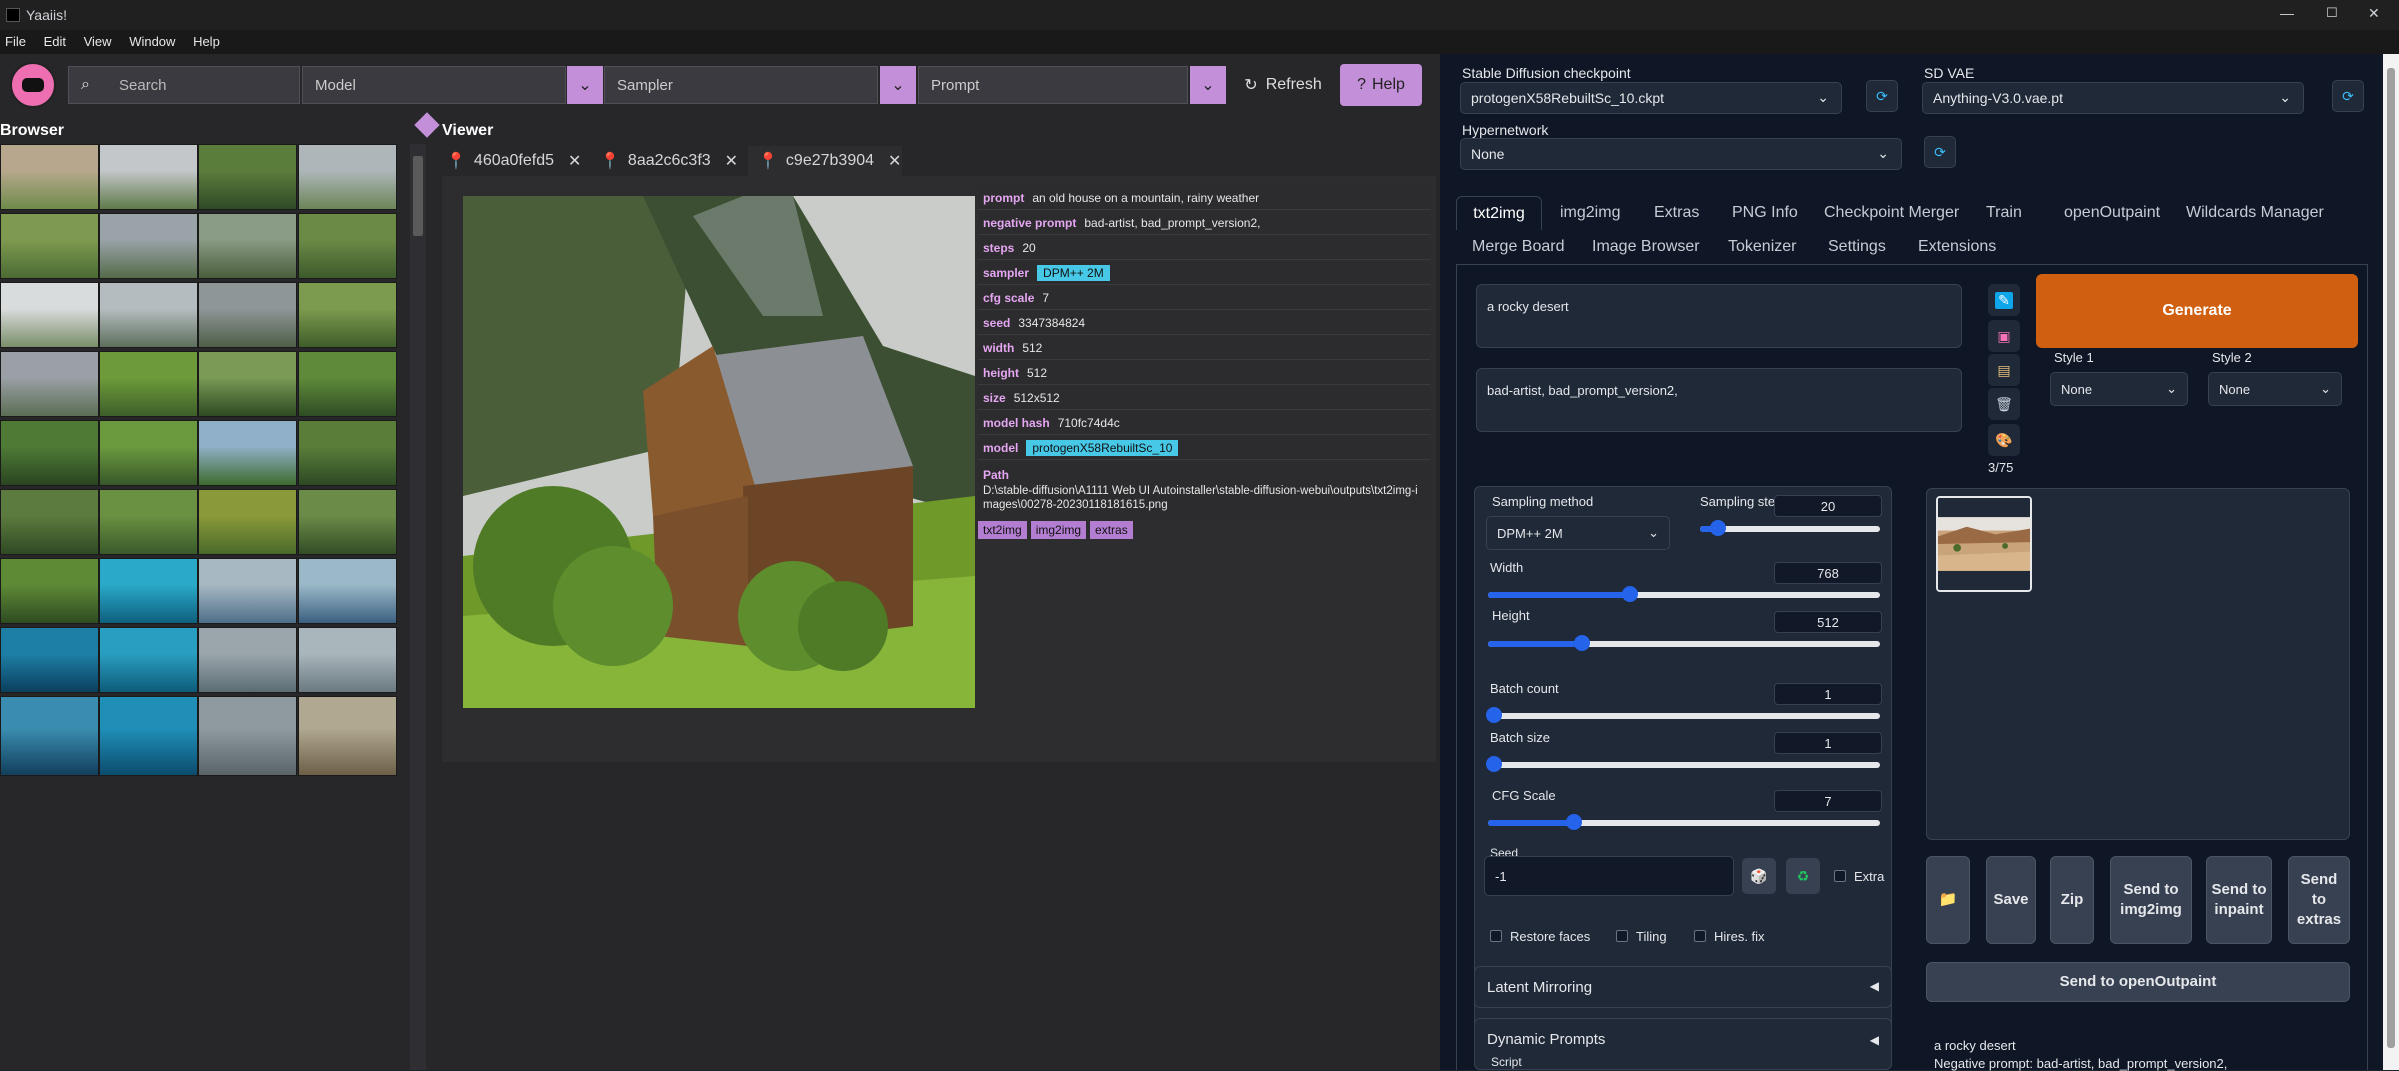 Image resolution: width=2399 pixels, height=1071 pixels. What do you see at coordinates (1208, 85) in the screenshot?
I see `prompt-dropdown-button: ⌄` at bounding box center [1208, 85].